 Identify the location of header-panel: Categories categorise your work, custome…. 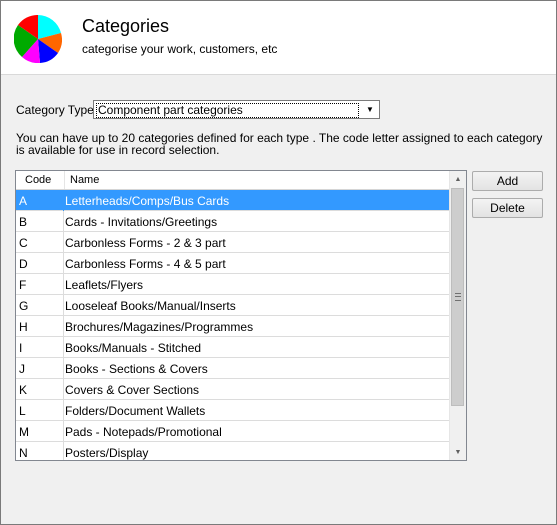
(278, 38).